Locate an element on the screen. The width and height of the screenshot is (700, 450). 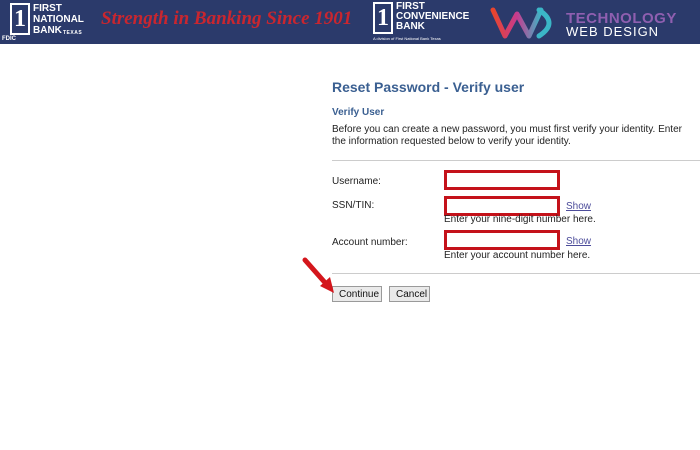
fdic-badge: FDIC is located at coordinates (9, 39).